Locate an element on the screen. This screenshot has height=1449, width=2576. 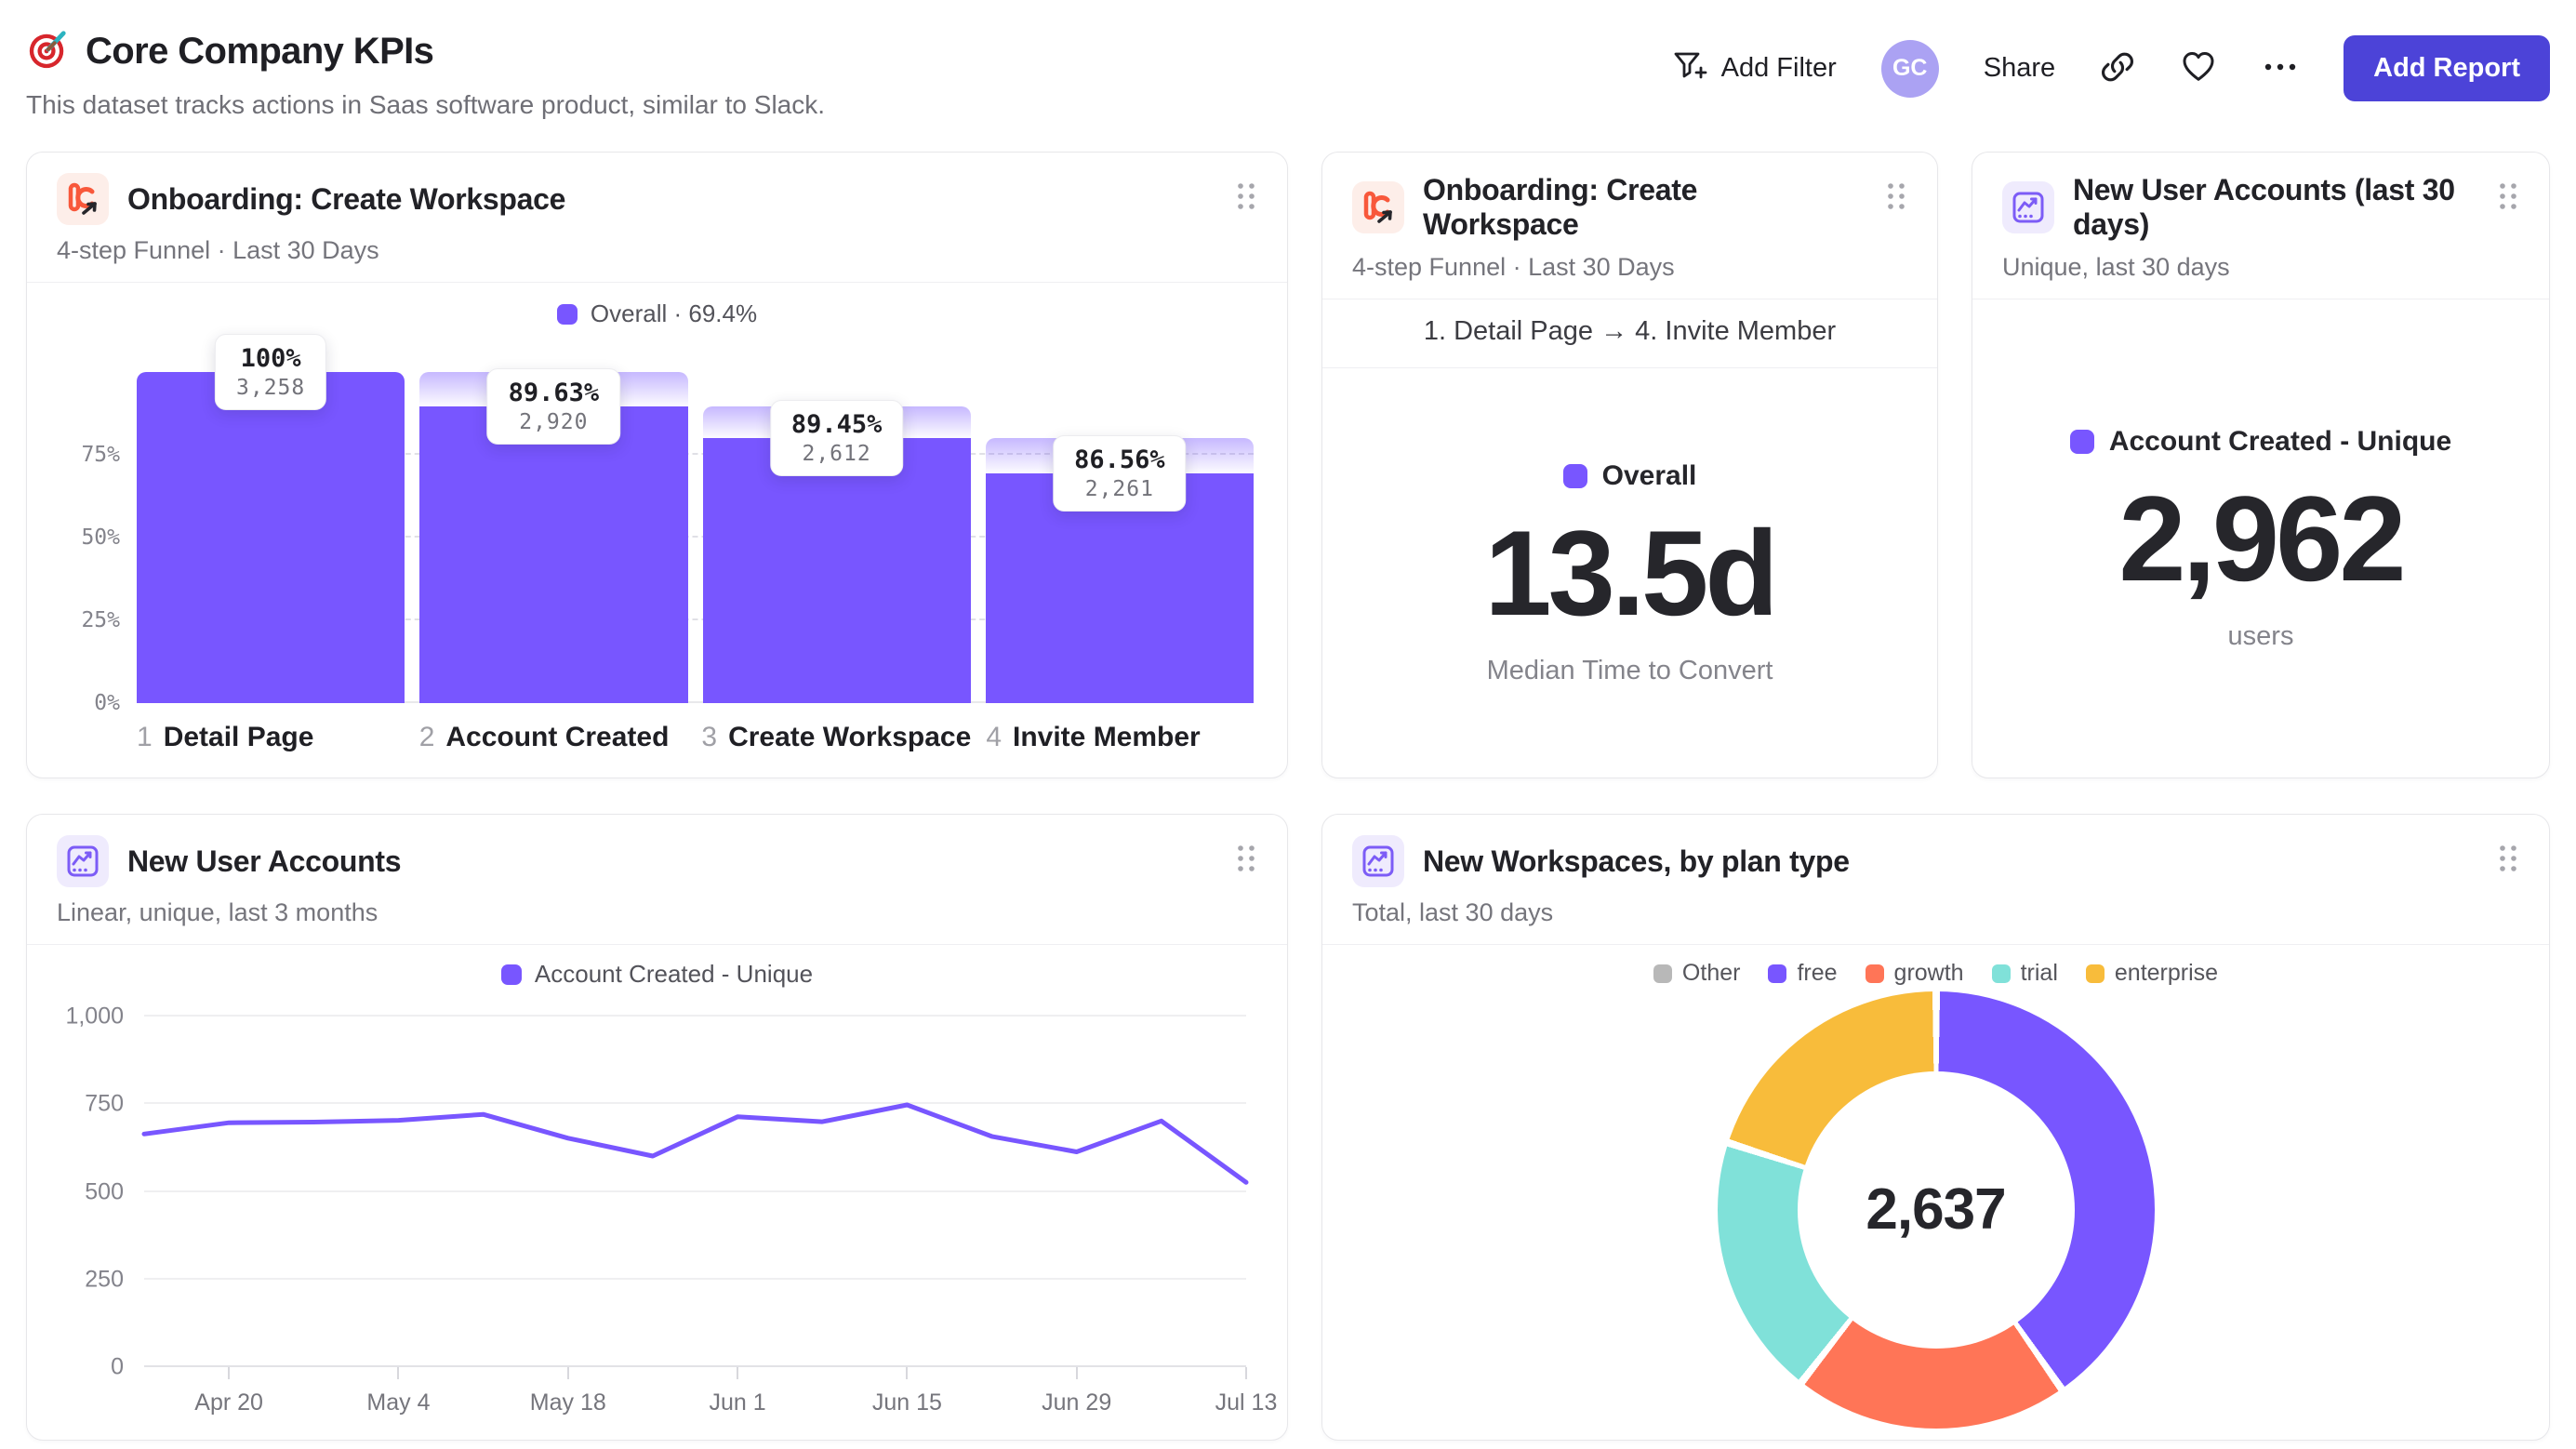
legend-label: free is located at coordinates (1817, 973).